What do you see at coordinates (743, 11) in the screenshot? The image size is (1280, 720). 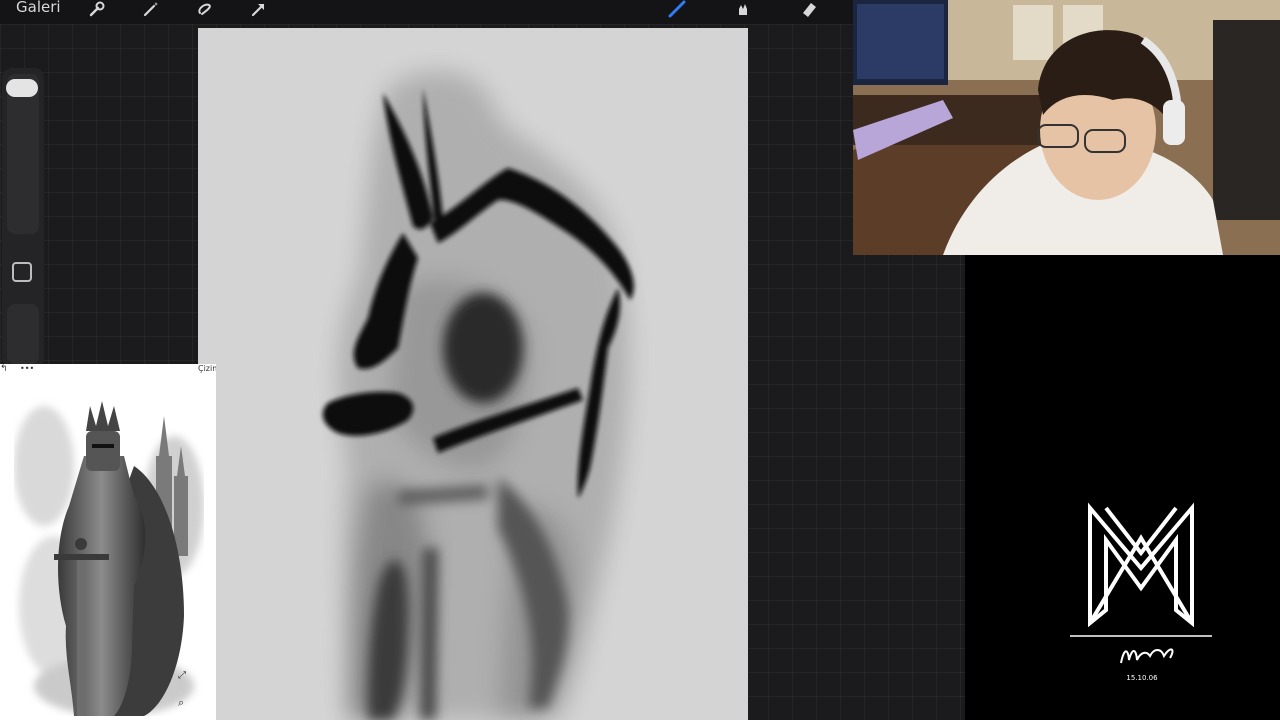 I see `smudge-icon` at bounding box center [743, 11].